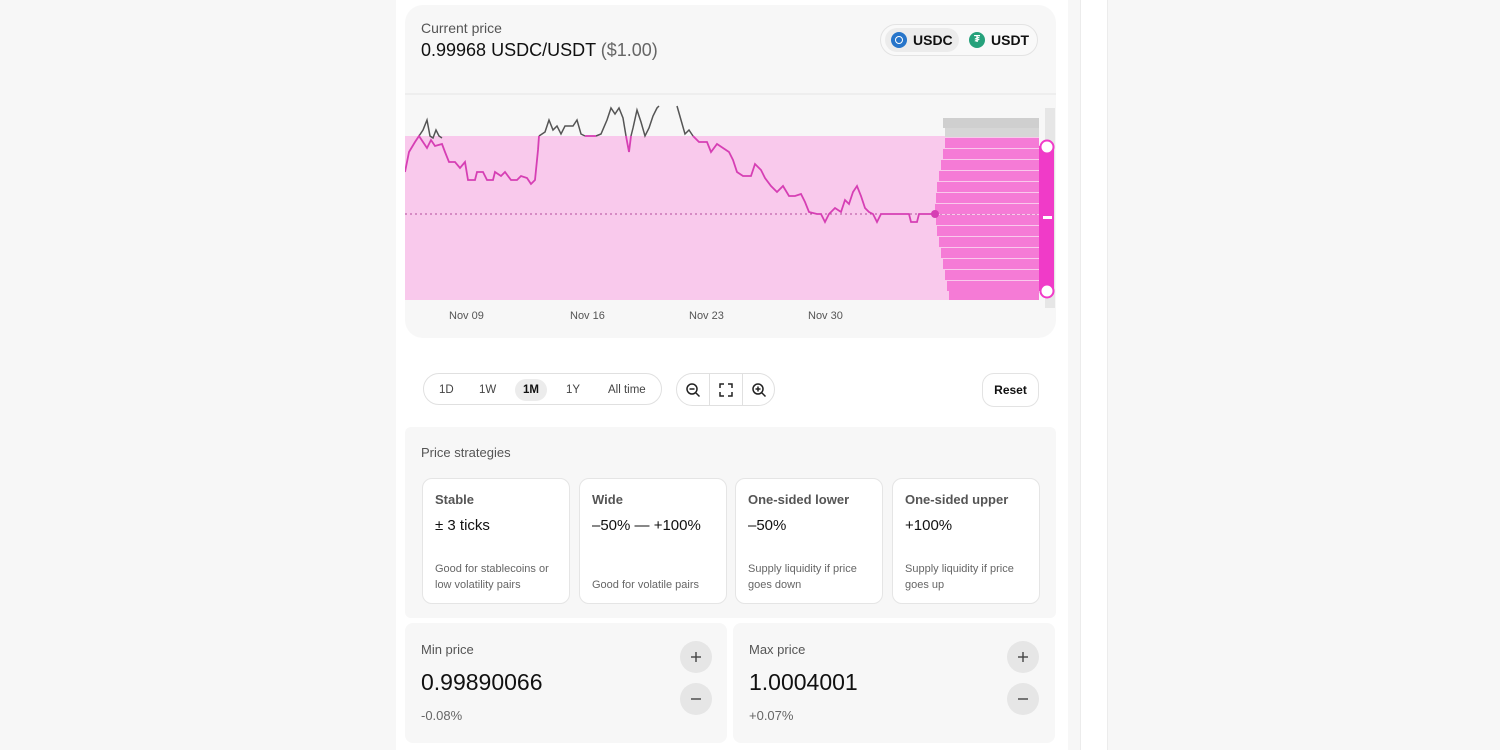 The width and height of the screenshot is (1500, 750). What do you see at coordinates (482, 682) in the screenshot?
I see `min-price-value: 0.99890066` at bounding box center [482, 682].